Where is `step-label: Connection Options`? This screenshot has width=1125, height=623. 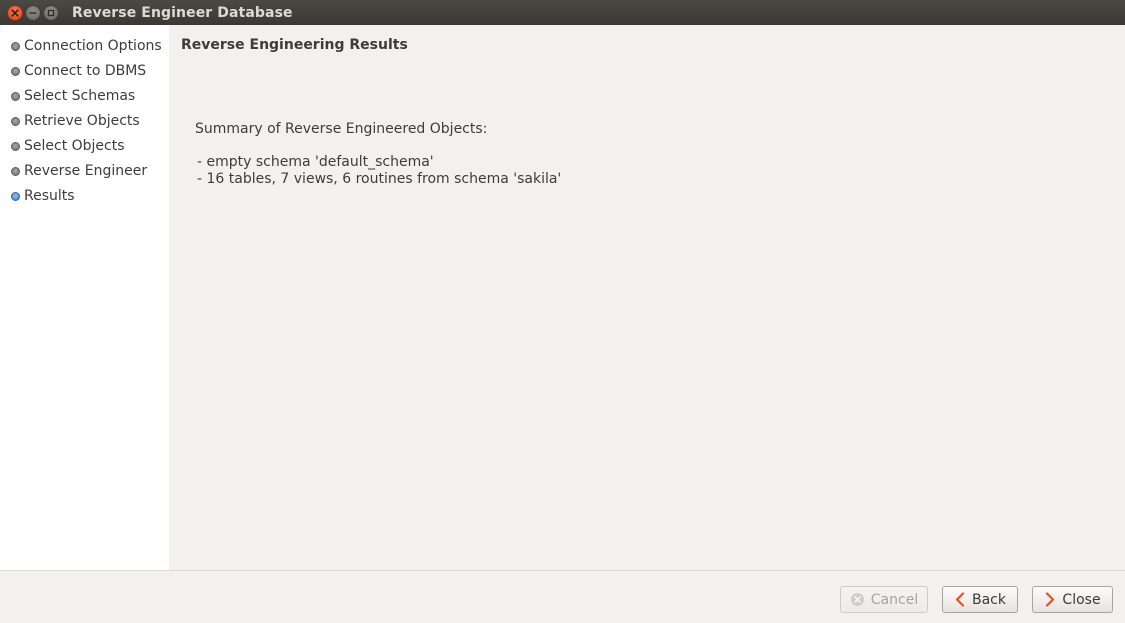
step-label: Connection Options is located at coordinates (93, 46).